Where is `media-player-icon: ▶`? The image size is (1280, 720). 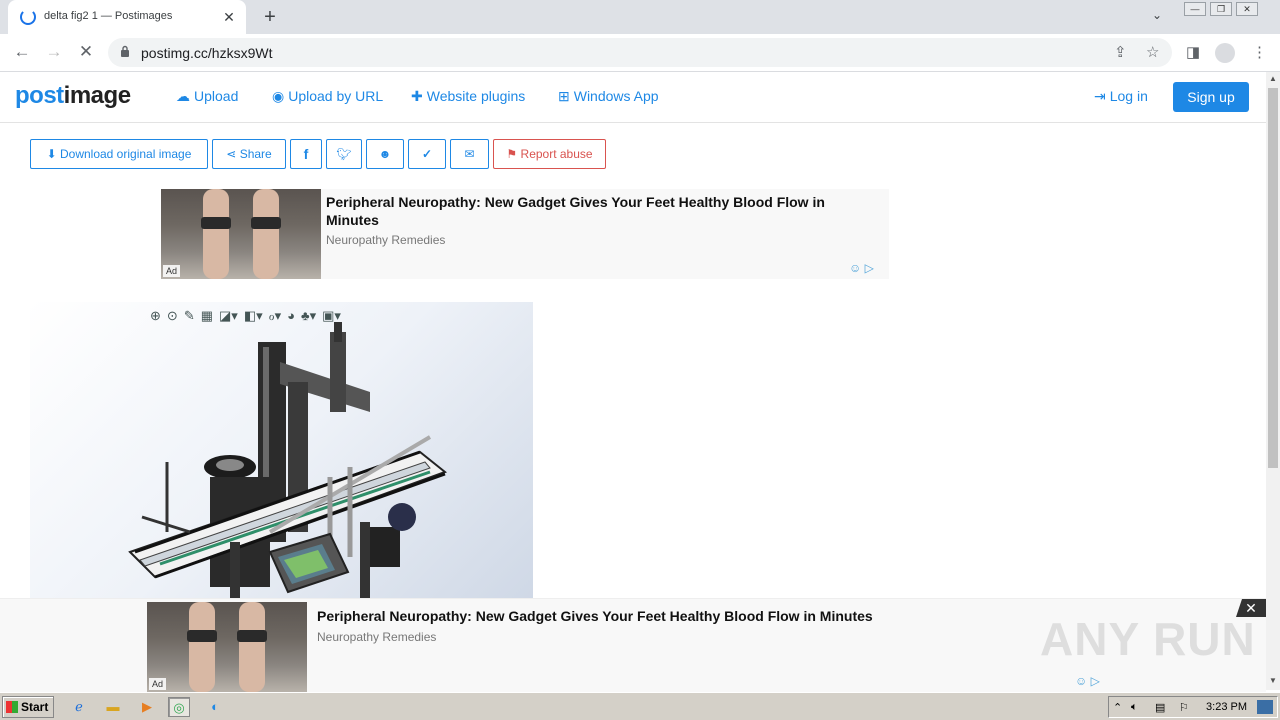 media-player-icon: ▶ is located at coordinates (147, 707).